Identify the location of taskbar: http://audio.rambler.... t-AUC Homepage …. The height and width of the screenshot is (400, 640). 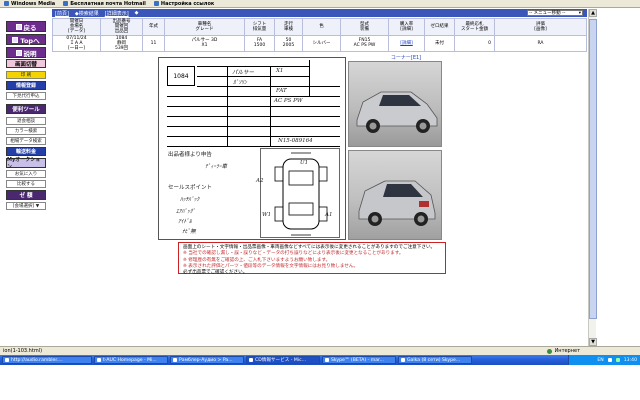
(320, 360).